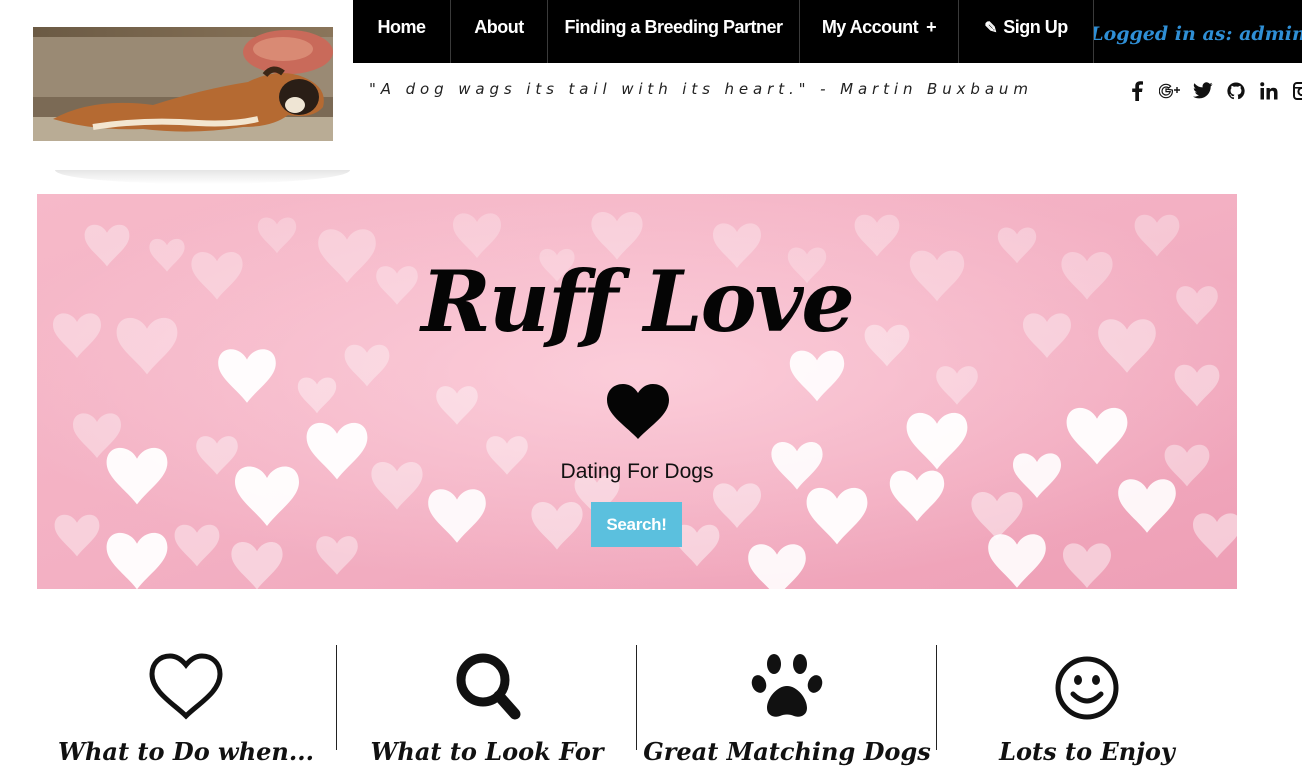  I want to click on nav-sign-up: ✎ Sign Up, so click(1026, 31).